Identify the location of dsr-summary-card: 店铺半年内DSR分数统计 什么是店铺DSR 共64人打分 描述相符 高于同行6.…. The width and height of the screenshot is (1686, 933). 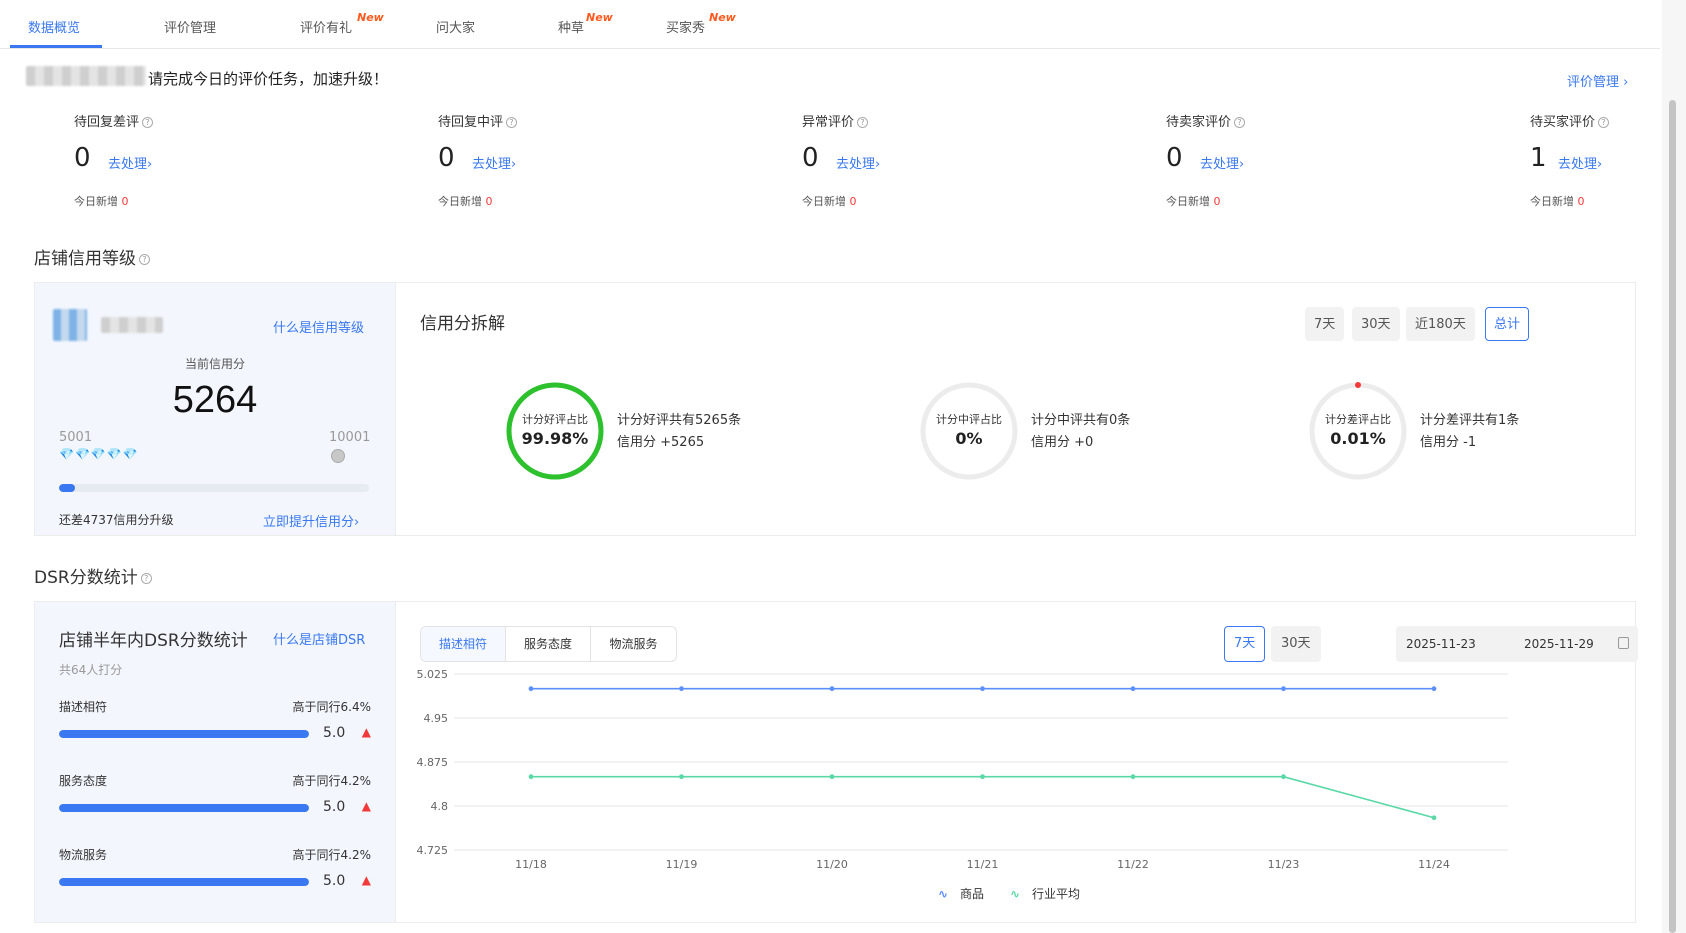
(215, 762).